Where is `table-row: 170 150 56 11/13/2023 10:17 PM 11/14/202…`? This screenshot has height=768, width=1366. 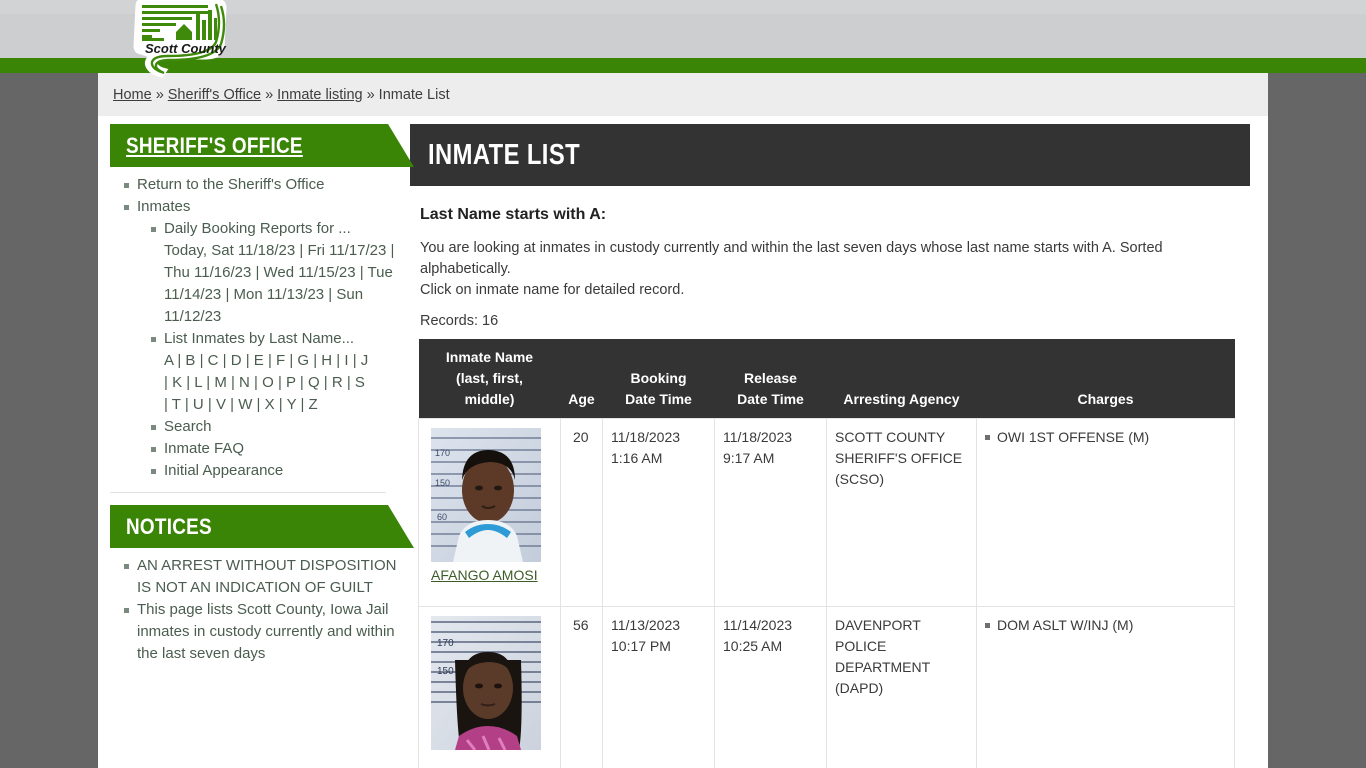
table-row: 170 150 56 11/13/2023 10:17 PM 11/14/202… is located at coordinates (826, 687).